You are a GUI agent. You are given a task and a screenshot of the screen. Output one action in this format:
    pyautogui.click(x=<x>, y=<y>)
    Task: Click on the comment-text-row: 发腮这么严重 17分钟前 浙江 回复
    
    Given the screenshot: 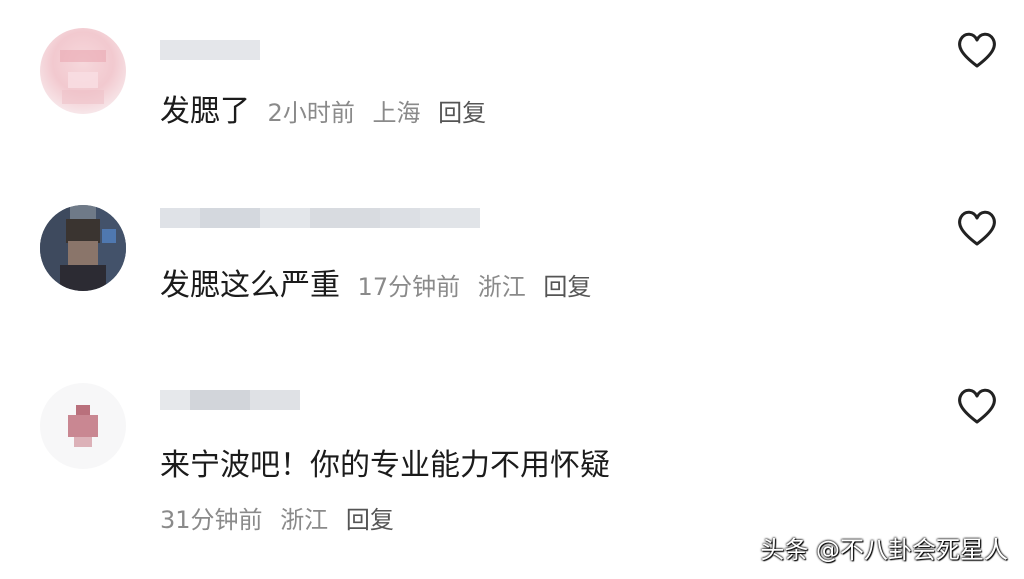 What is the action you would take?
    pyautogui.click(x=380, y=282)
    